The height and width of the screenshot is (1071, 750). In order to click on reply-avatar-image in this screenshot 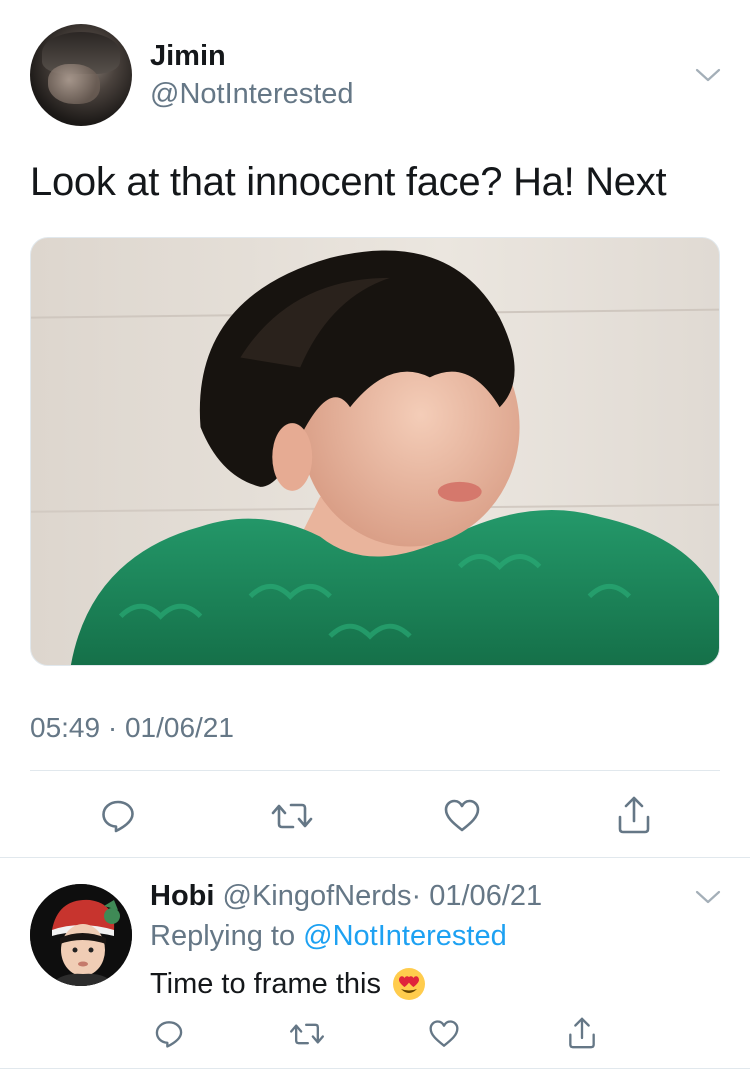, I will do `click(81, 935)`.